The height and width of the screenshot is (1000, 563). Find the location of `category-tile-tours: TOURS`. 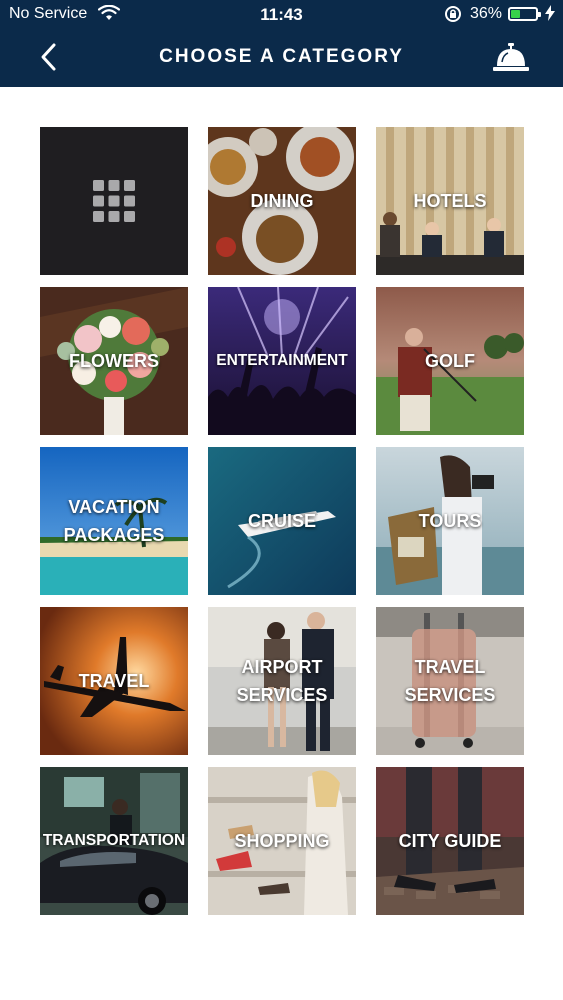

category-tile-tours: TOURS is located at coordinates (450, 521).